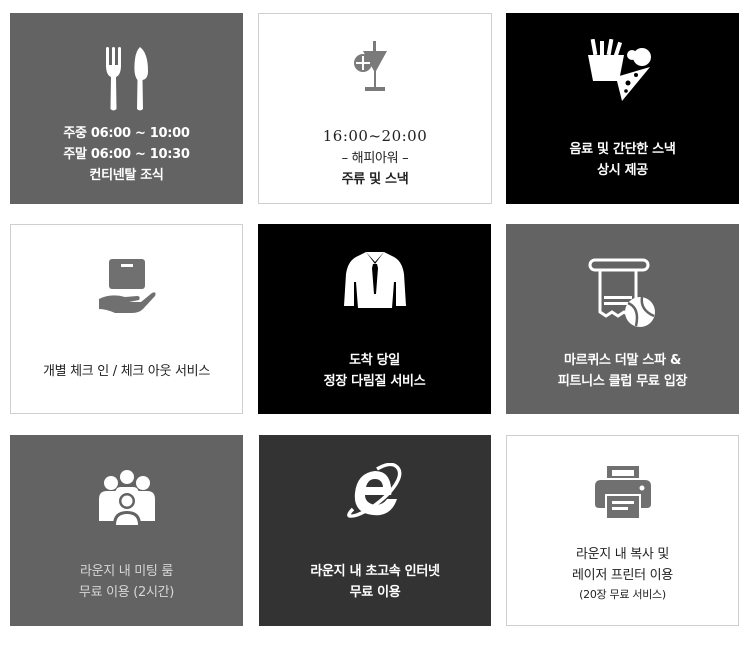  Describe the element at coordinates (370, 66) in the screenshot. I see `cocktail-glass-icon` at that location.